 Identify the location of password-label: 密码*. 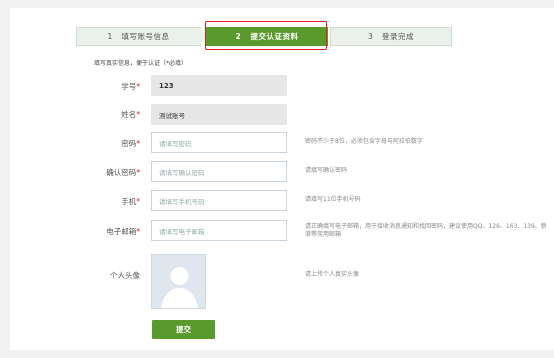
(70, 143).